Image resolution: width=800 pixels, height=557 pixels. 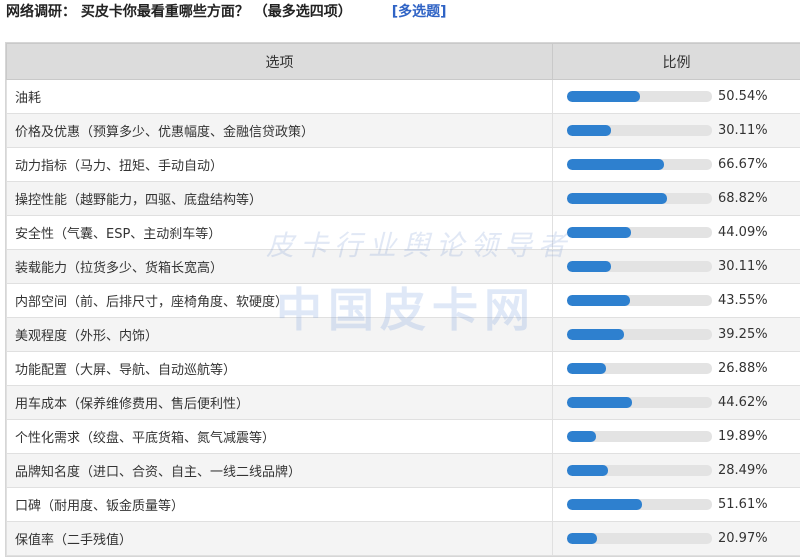 What do you see at coordinates (179, 11) in the screenshot?
I see `survey-title: 网络调研： 买皮卡你最看重哪些方面？ （最多选四项）` at bounding box center [179, 11].